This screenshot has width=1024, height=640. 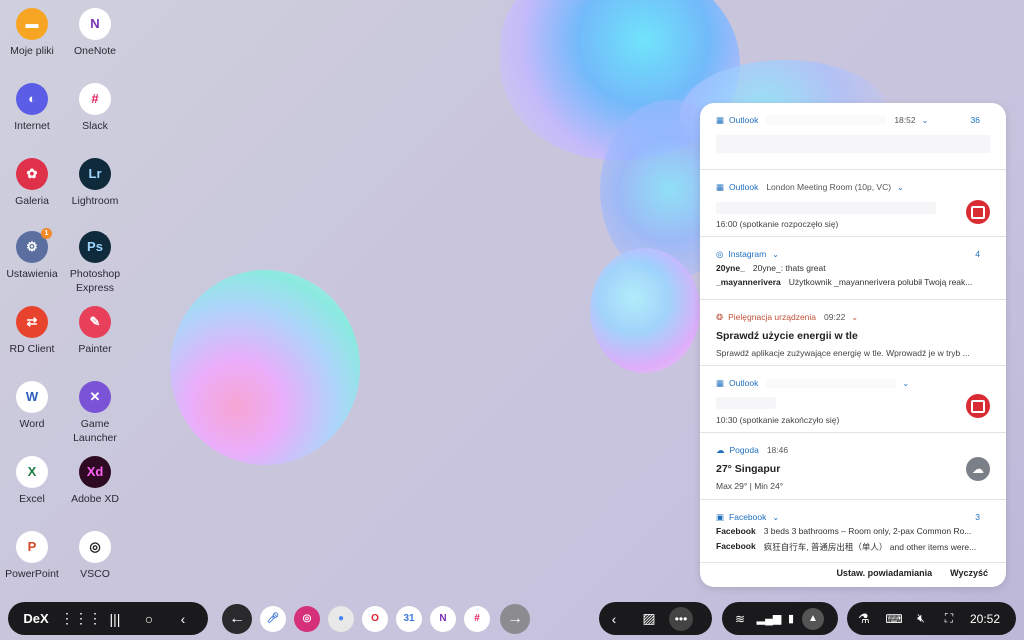 What do you see at coordinates (736, 546) in the screenshot?
I see `sender: Facebook` at bounding box center [736, 546].